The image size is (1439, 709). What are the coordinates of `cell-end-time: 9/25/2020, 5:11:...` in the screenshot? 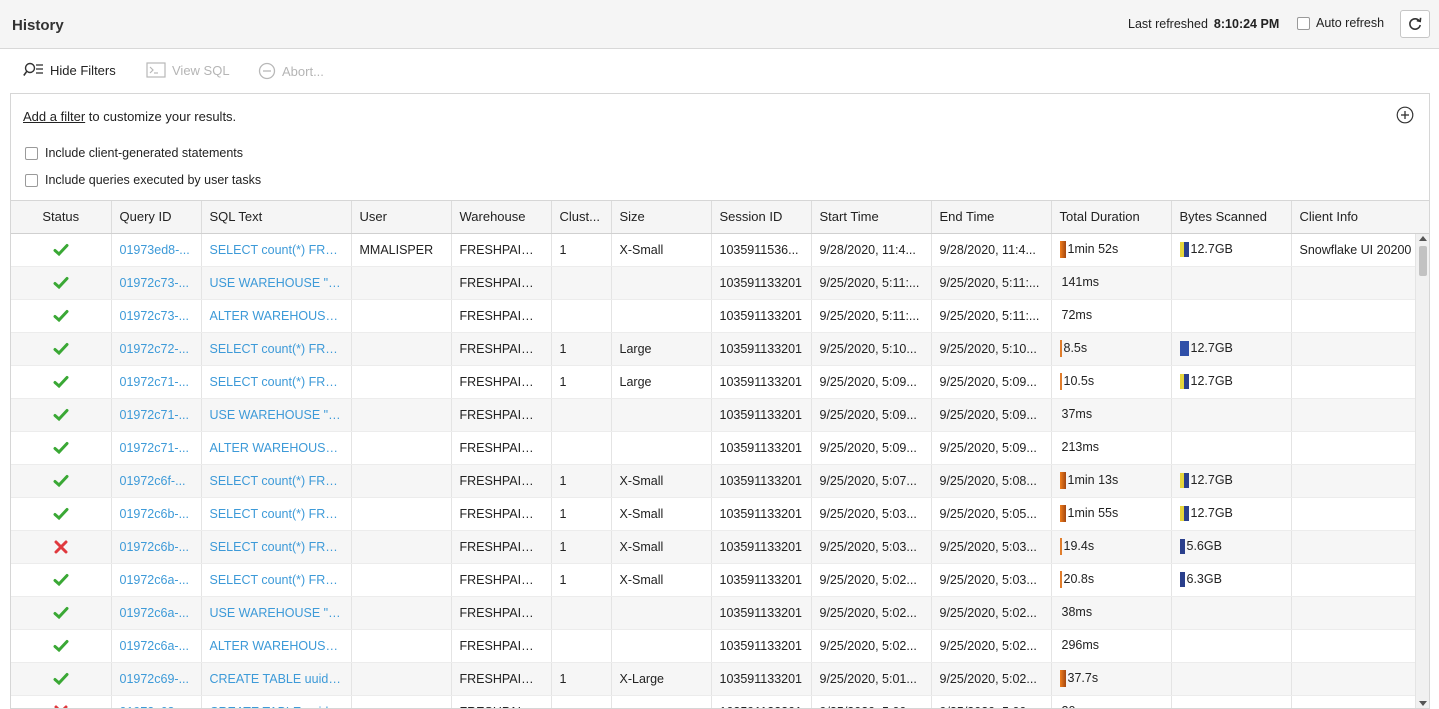 It's located at (991, 283).